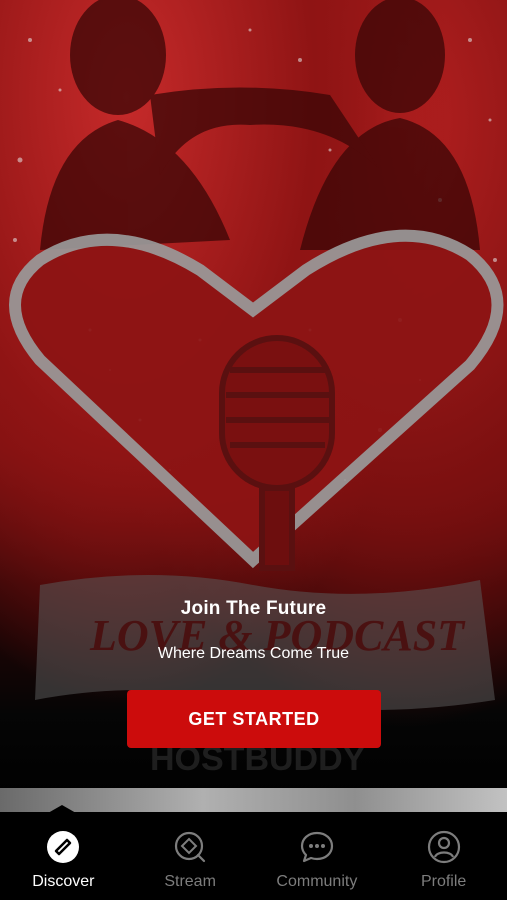  What do you see at coordinates (63, 881) in the screenshot?
I see `tab-discover-label: Discover` at bounding box center [63, 881].